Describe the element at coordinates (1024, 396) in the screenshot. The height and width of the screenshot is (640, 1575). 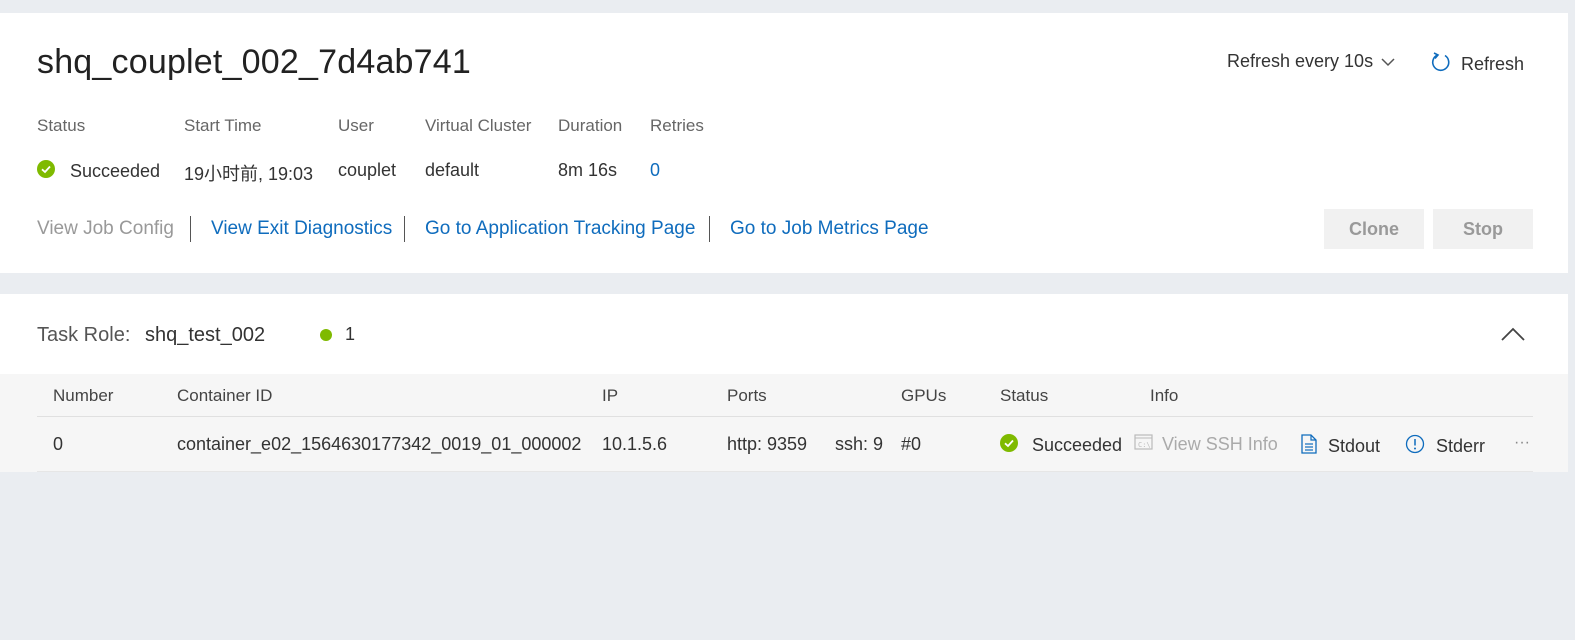
I see `column-header-status: Status` at that location.